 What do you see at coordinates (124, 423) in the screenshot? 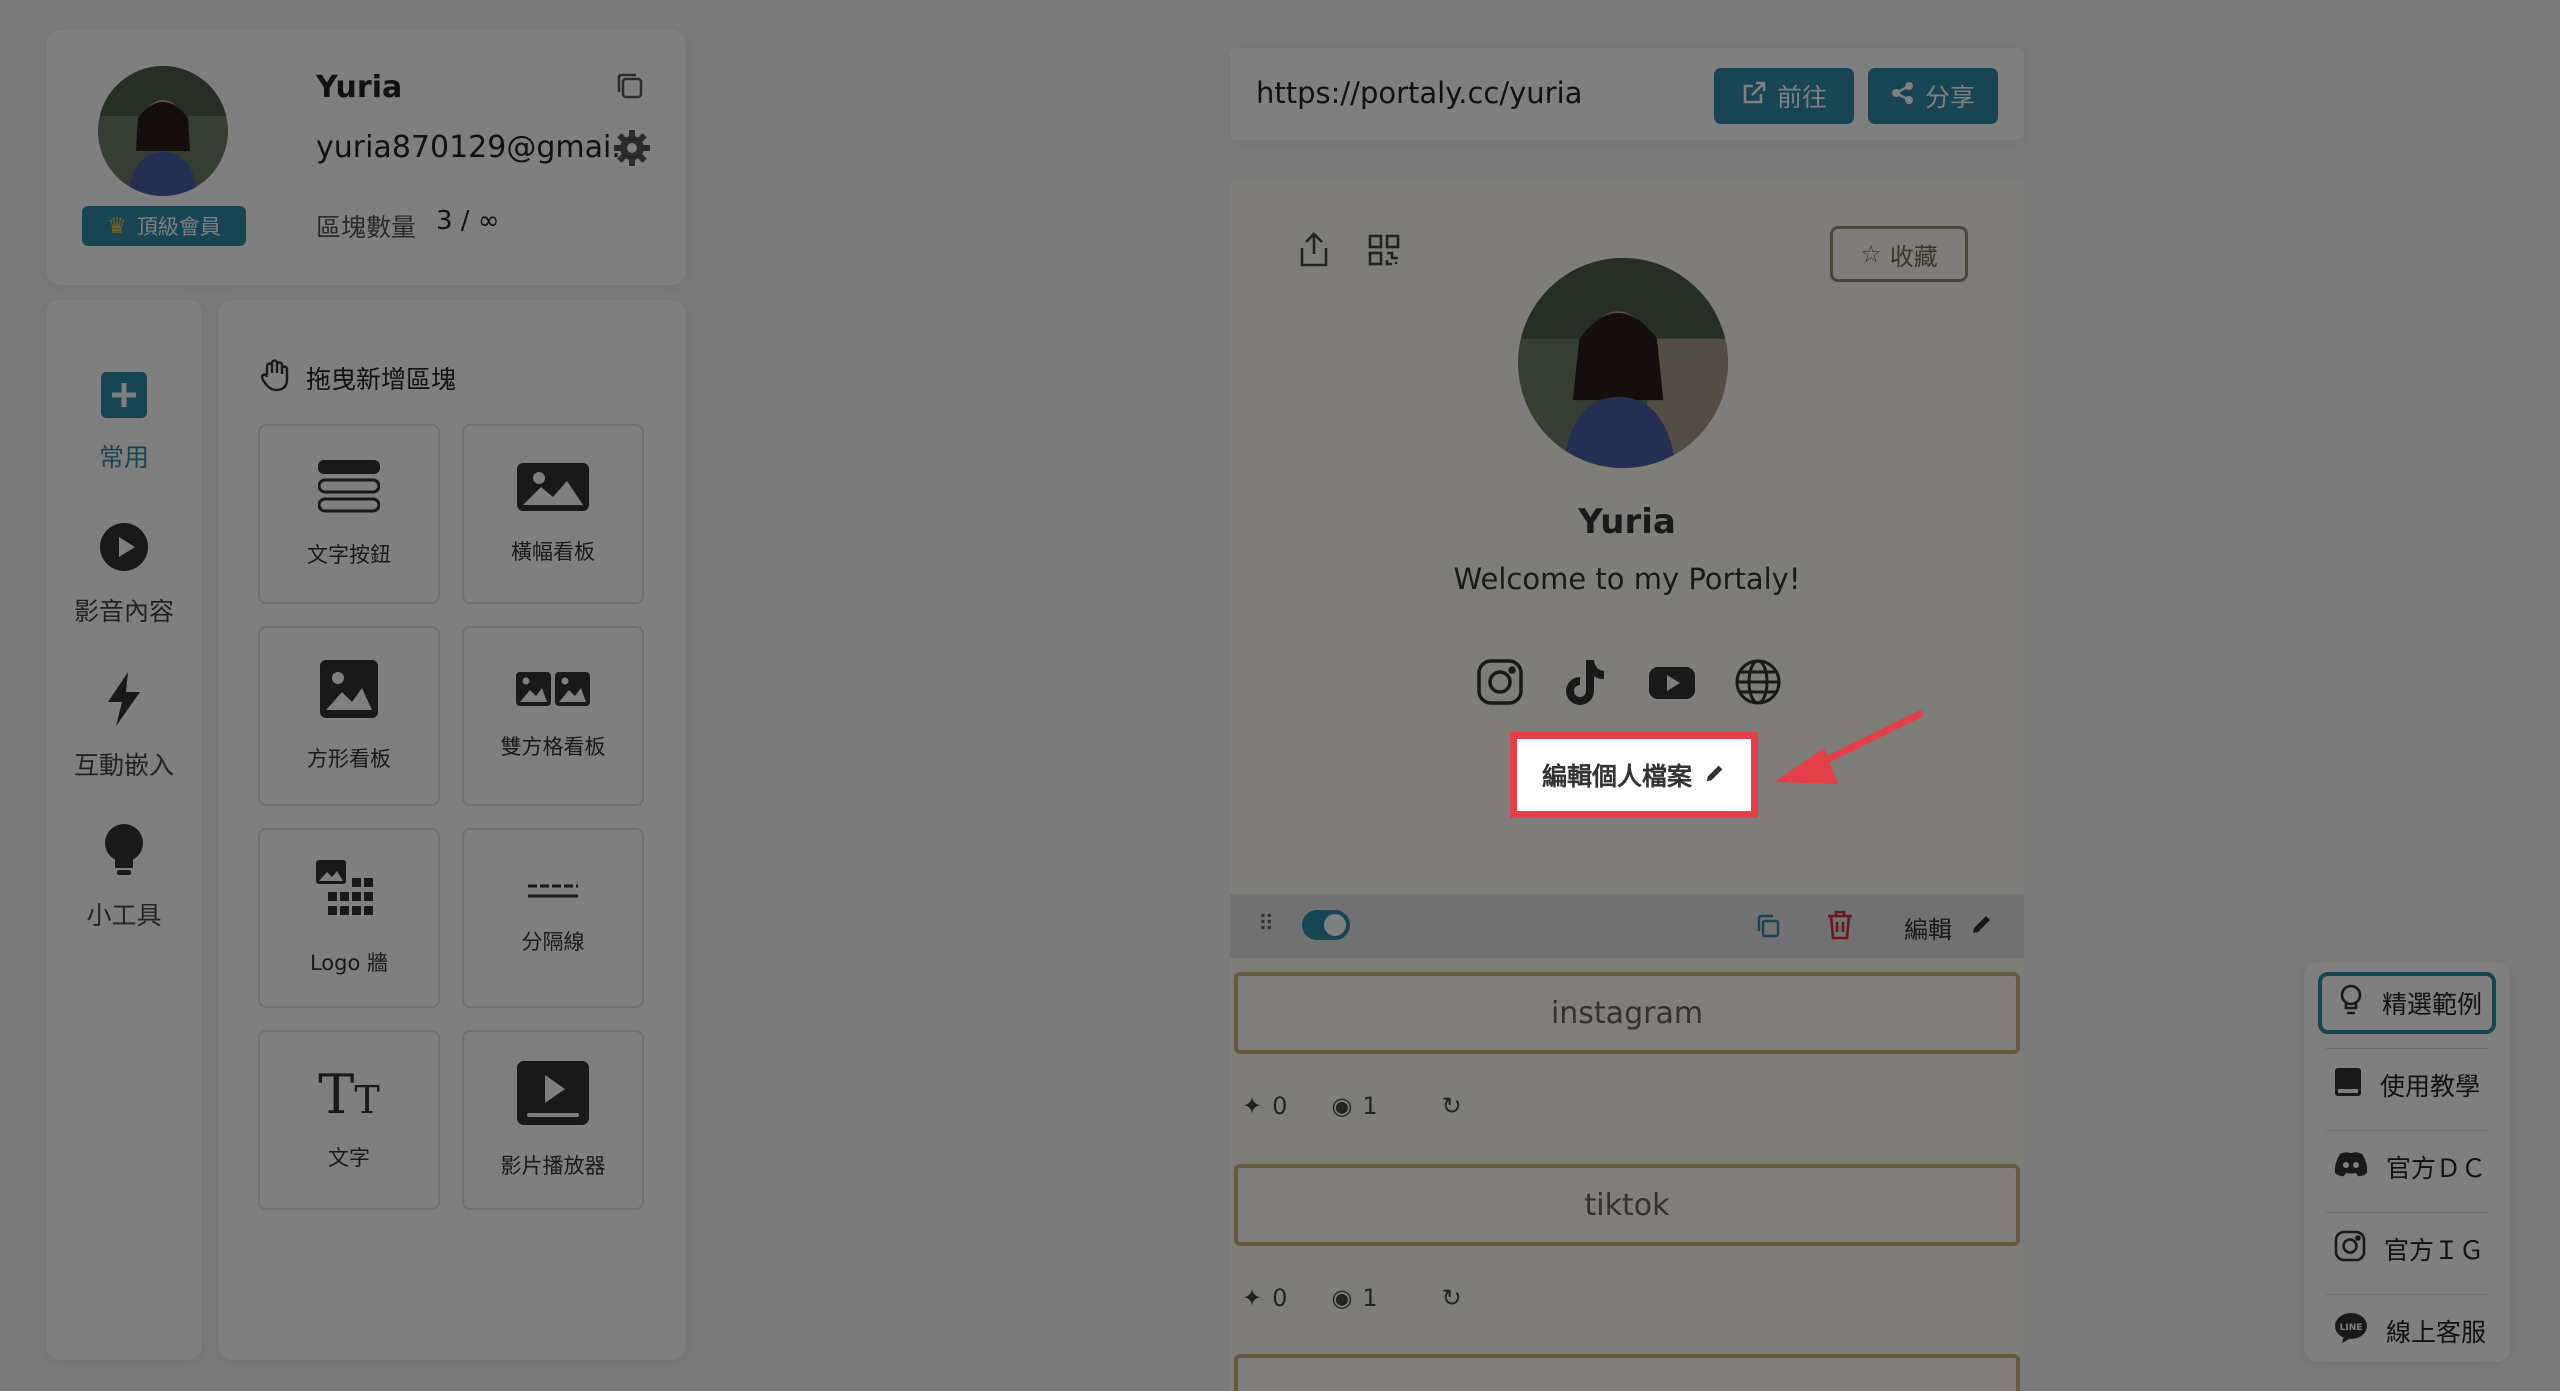
I see `rail-item-common: 常用` at bounding box center [124, 423].